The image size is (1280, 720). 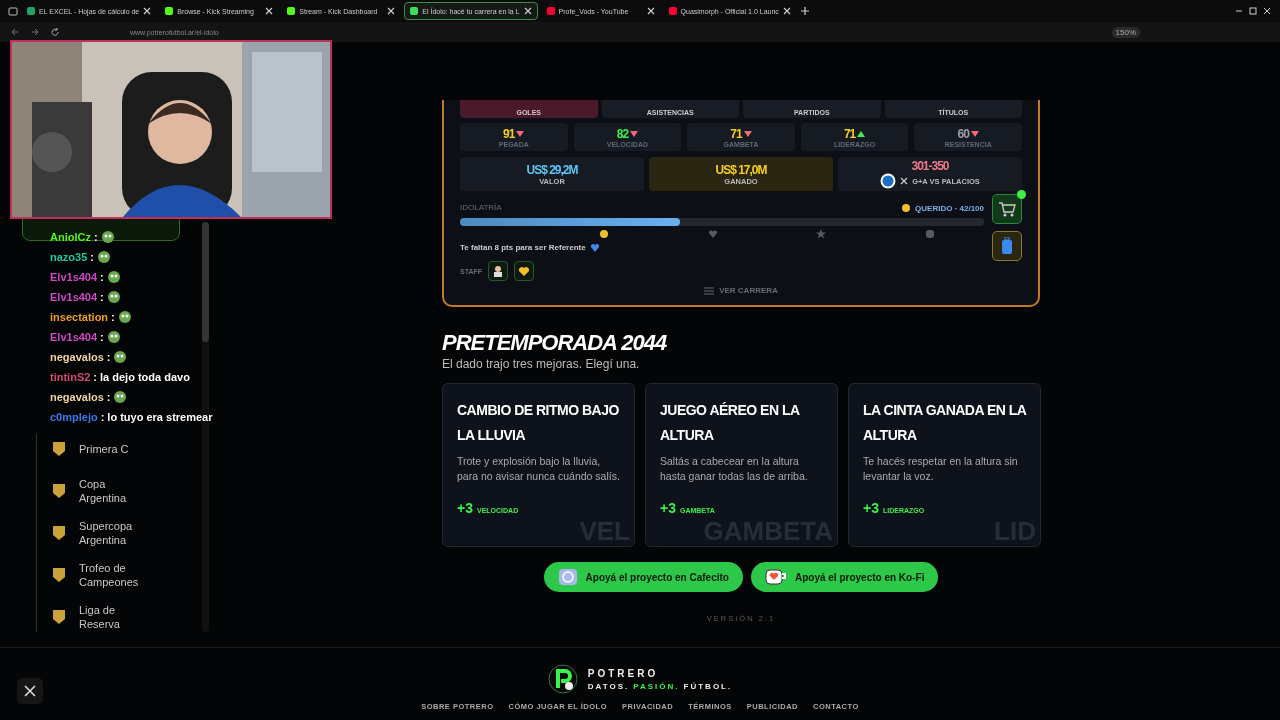 What do you see at coordinates (1125, 32) in the screenshot?
I see `zoom-level: 150%` at bounding box center [1125, 32].